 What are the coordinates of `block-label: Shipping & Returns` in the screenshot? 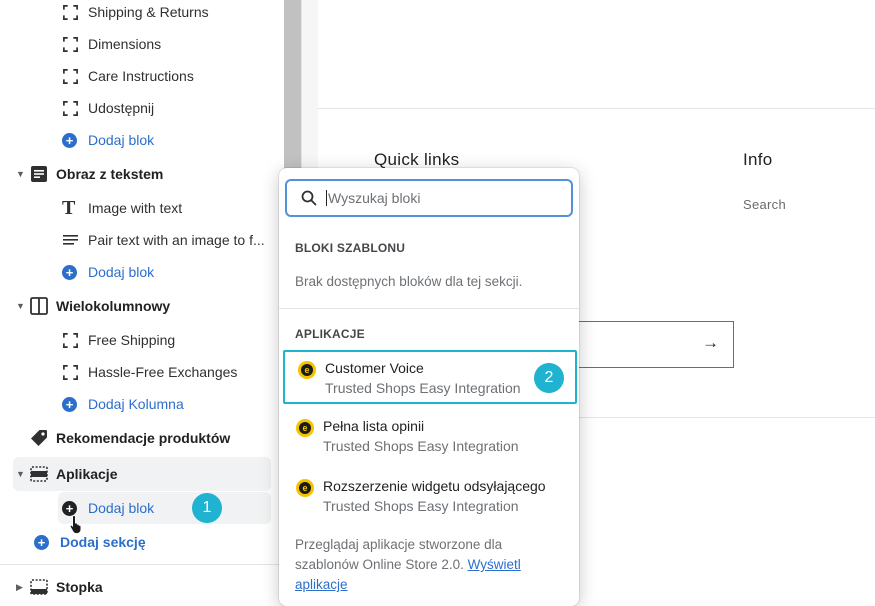 It's located at (148, 12).